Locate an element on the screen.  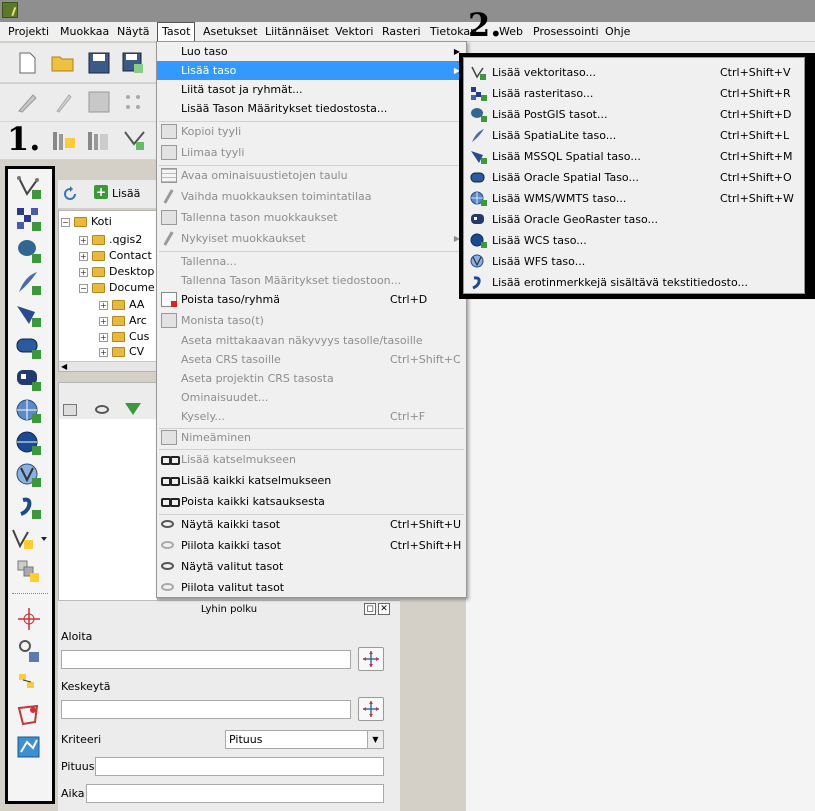
tree-item-koti: − Koti is located at coordinates (86, 222).